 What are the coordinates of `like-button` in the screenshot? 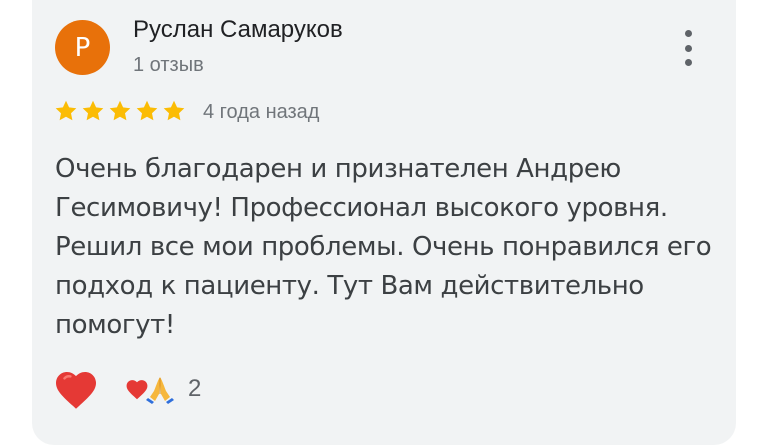 It's located at (76, 390).